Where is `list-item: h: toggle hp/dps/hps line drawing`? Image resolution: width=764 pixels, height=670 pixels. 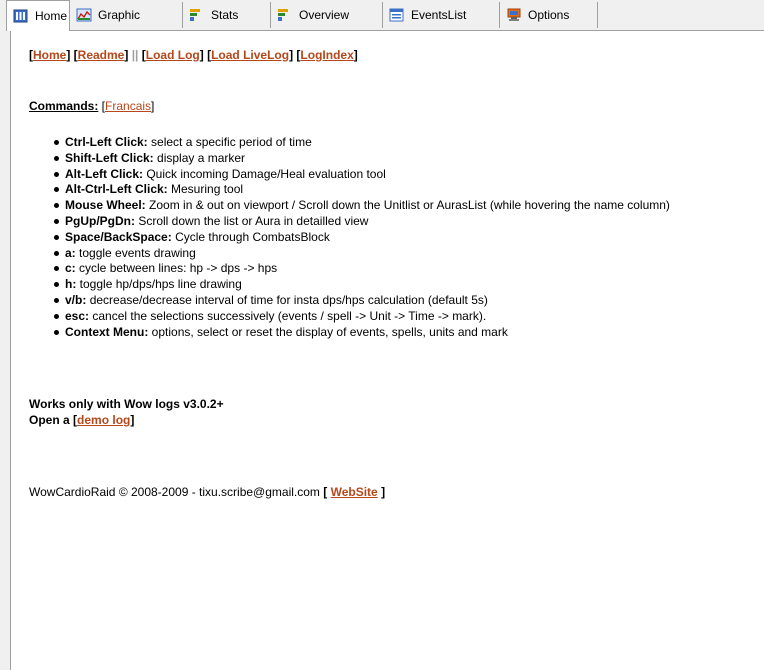
list-item: h: toggle hp/dps/hps line drawing is located at coordinates (393, 285).